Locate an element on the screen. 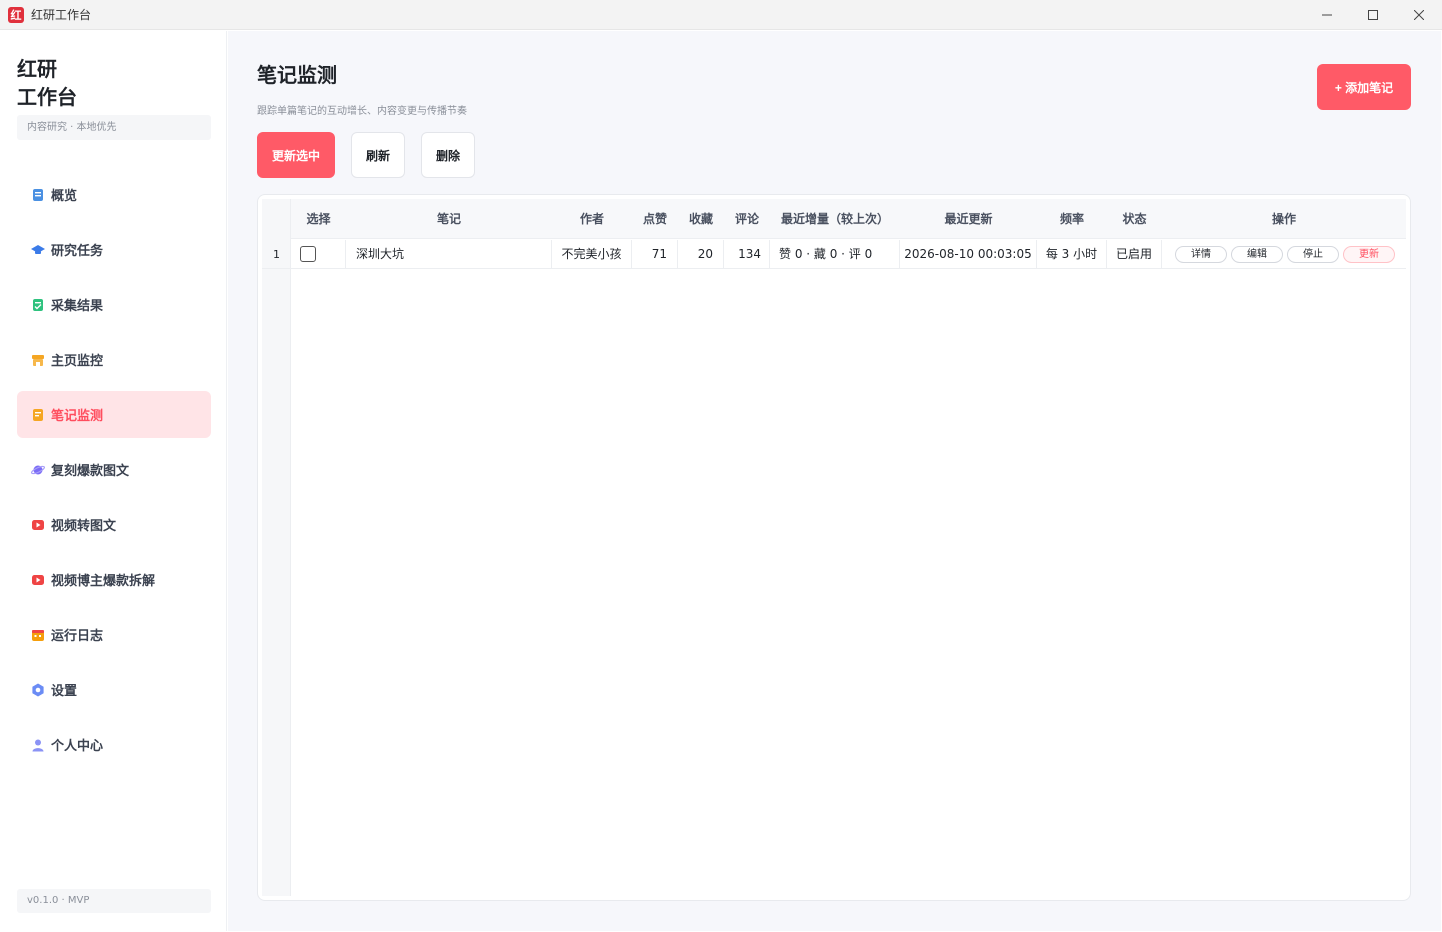  column-header-likes: 点赞 is located at coordinates (655, 219).